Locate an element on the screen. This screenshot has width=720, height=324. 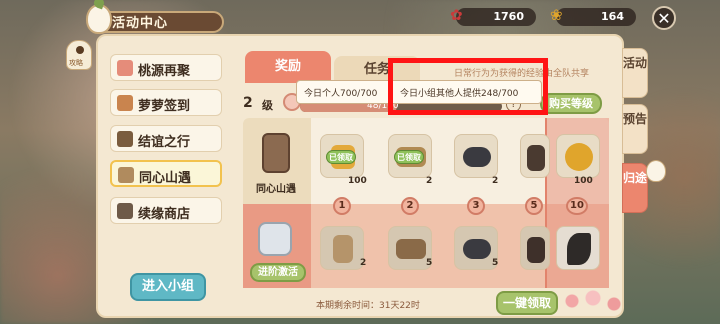
feather-icon is located at coordinates (579, 249).